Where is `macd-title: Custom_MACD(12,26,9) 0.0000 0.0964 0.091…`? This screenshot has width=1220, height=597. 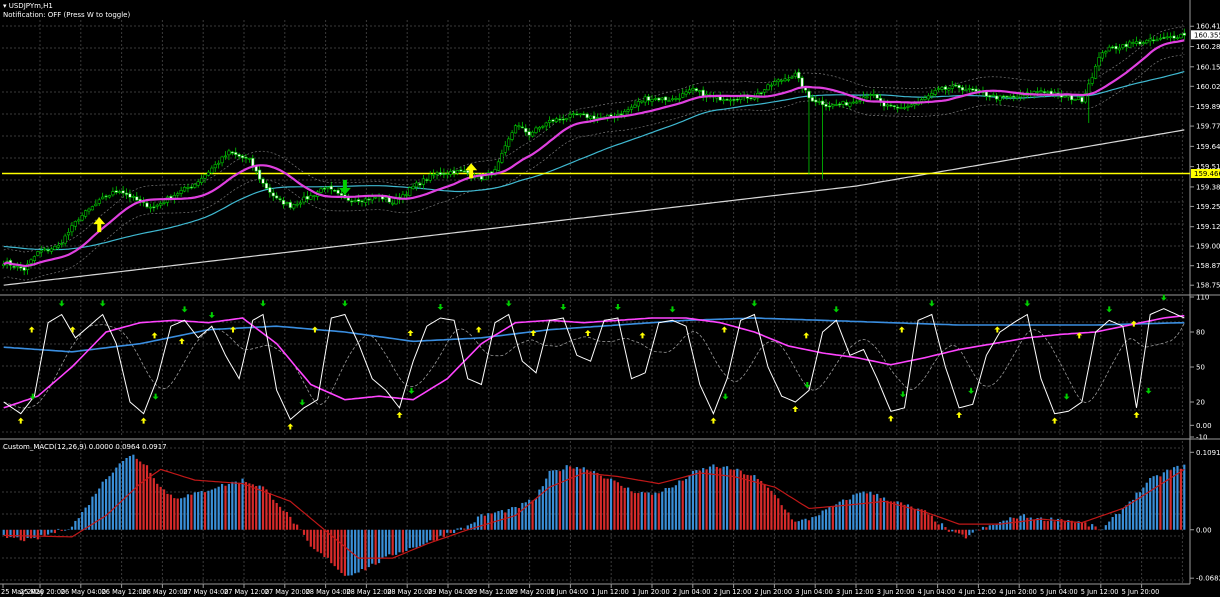 macd-title: Custom_MACD(12,26,9) 0.0000 0.0964 0.091… is located at coordinates (85, 447).